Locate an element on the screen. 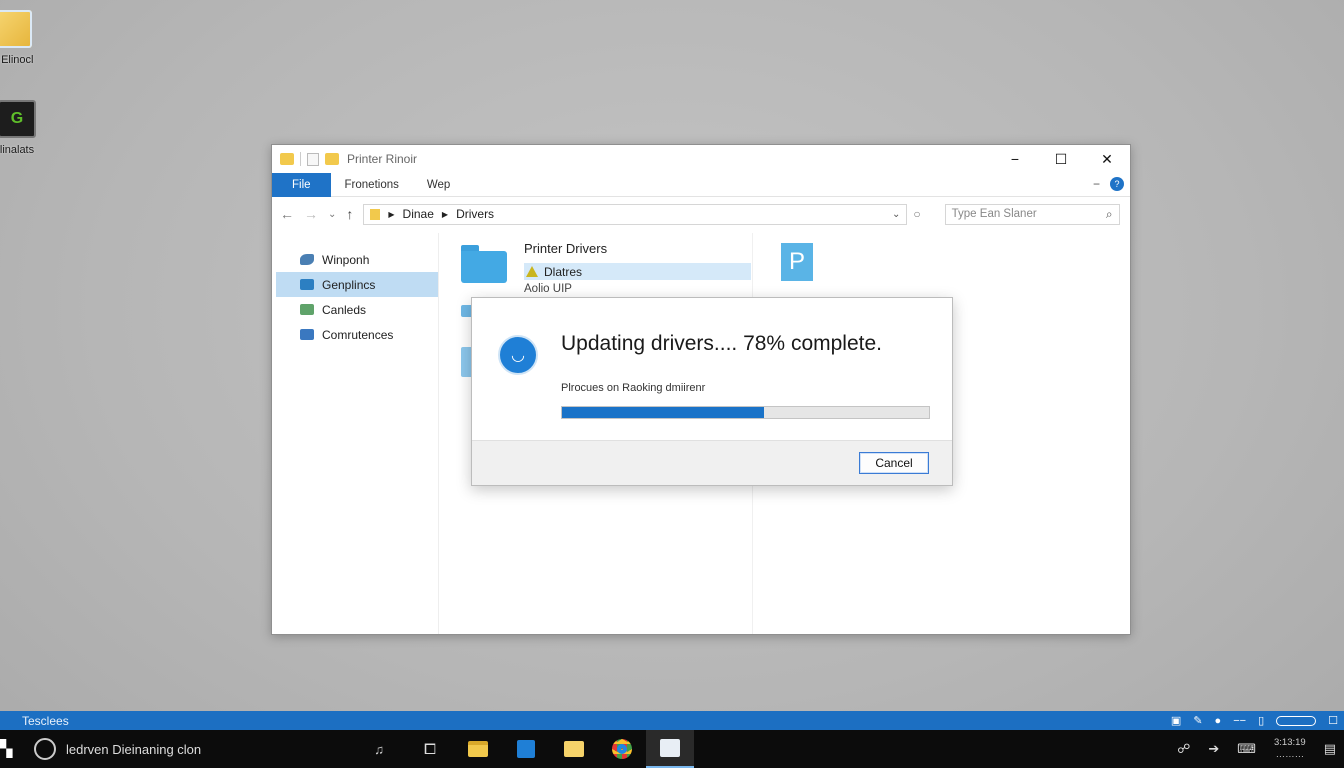  arrow-icon: ➔ is located at coordinates (1213, 749).